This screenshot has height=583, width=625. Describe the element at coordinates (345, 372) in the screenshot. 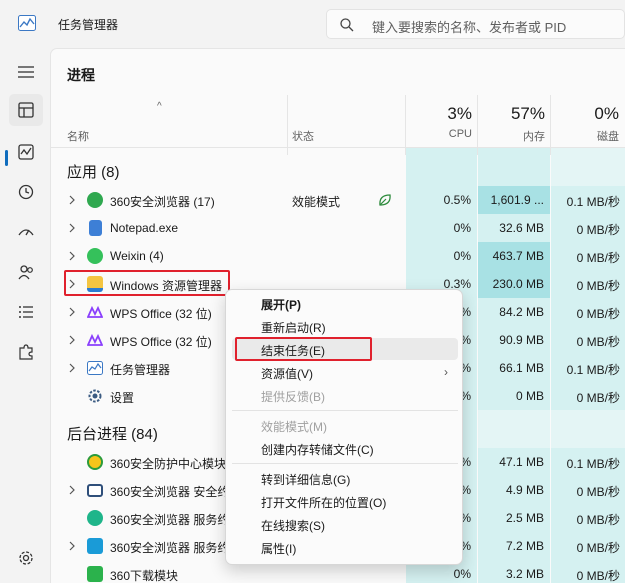

I see `menu-item-resource-values: 资源值(V) ›` at that location.